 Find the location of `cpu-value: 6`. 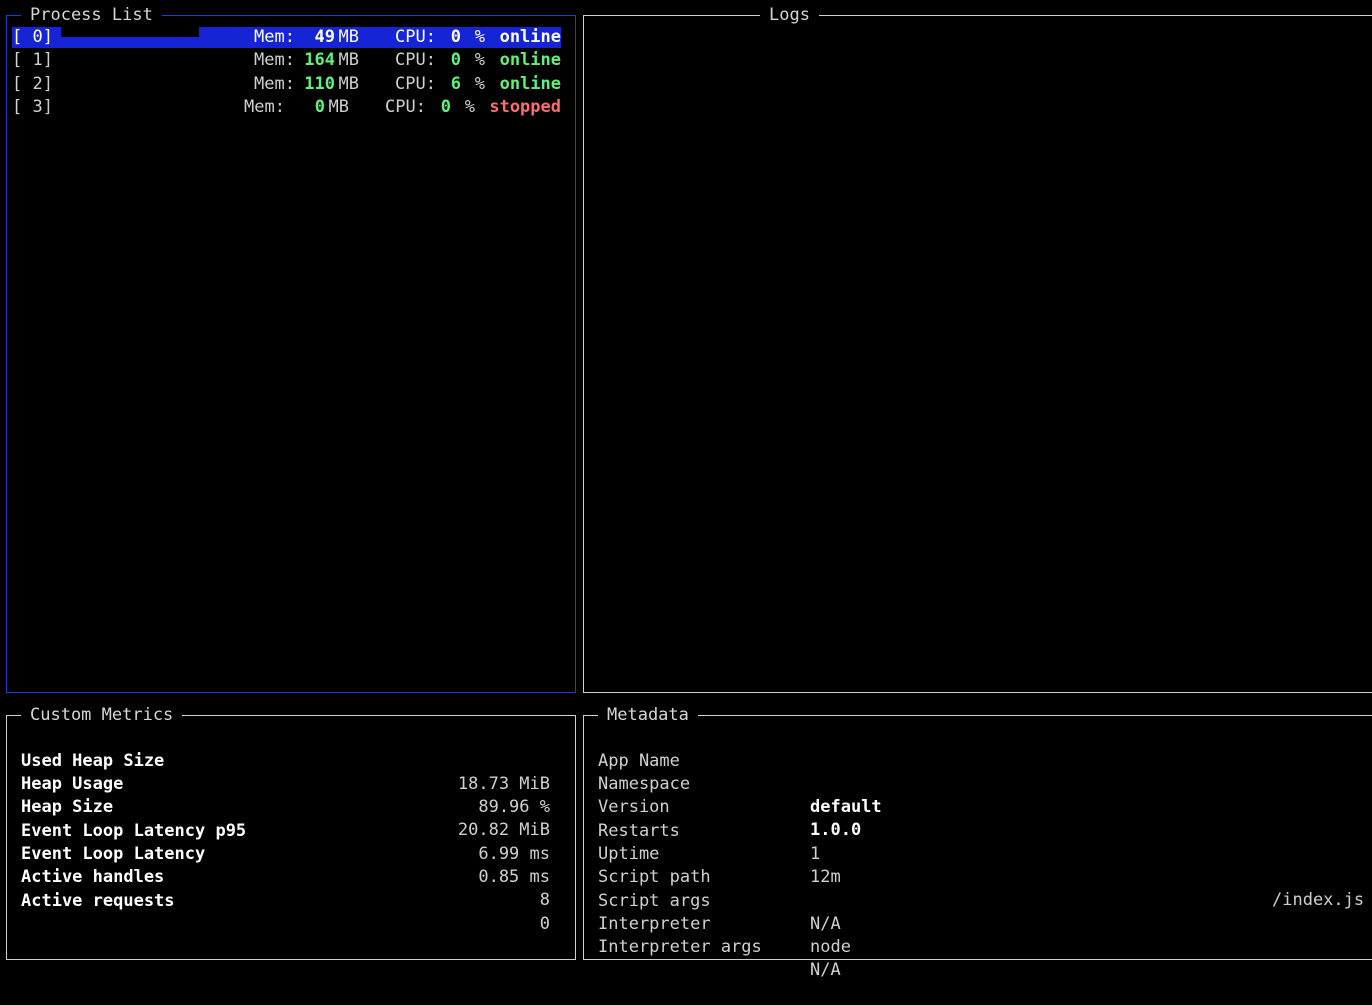

cpu-value: 6 is located at coordinates (455, 84).